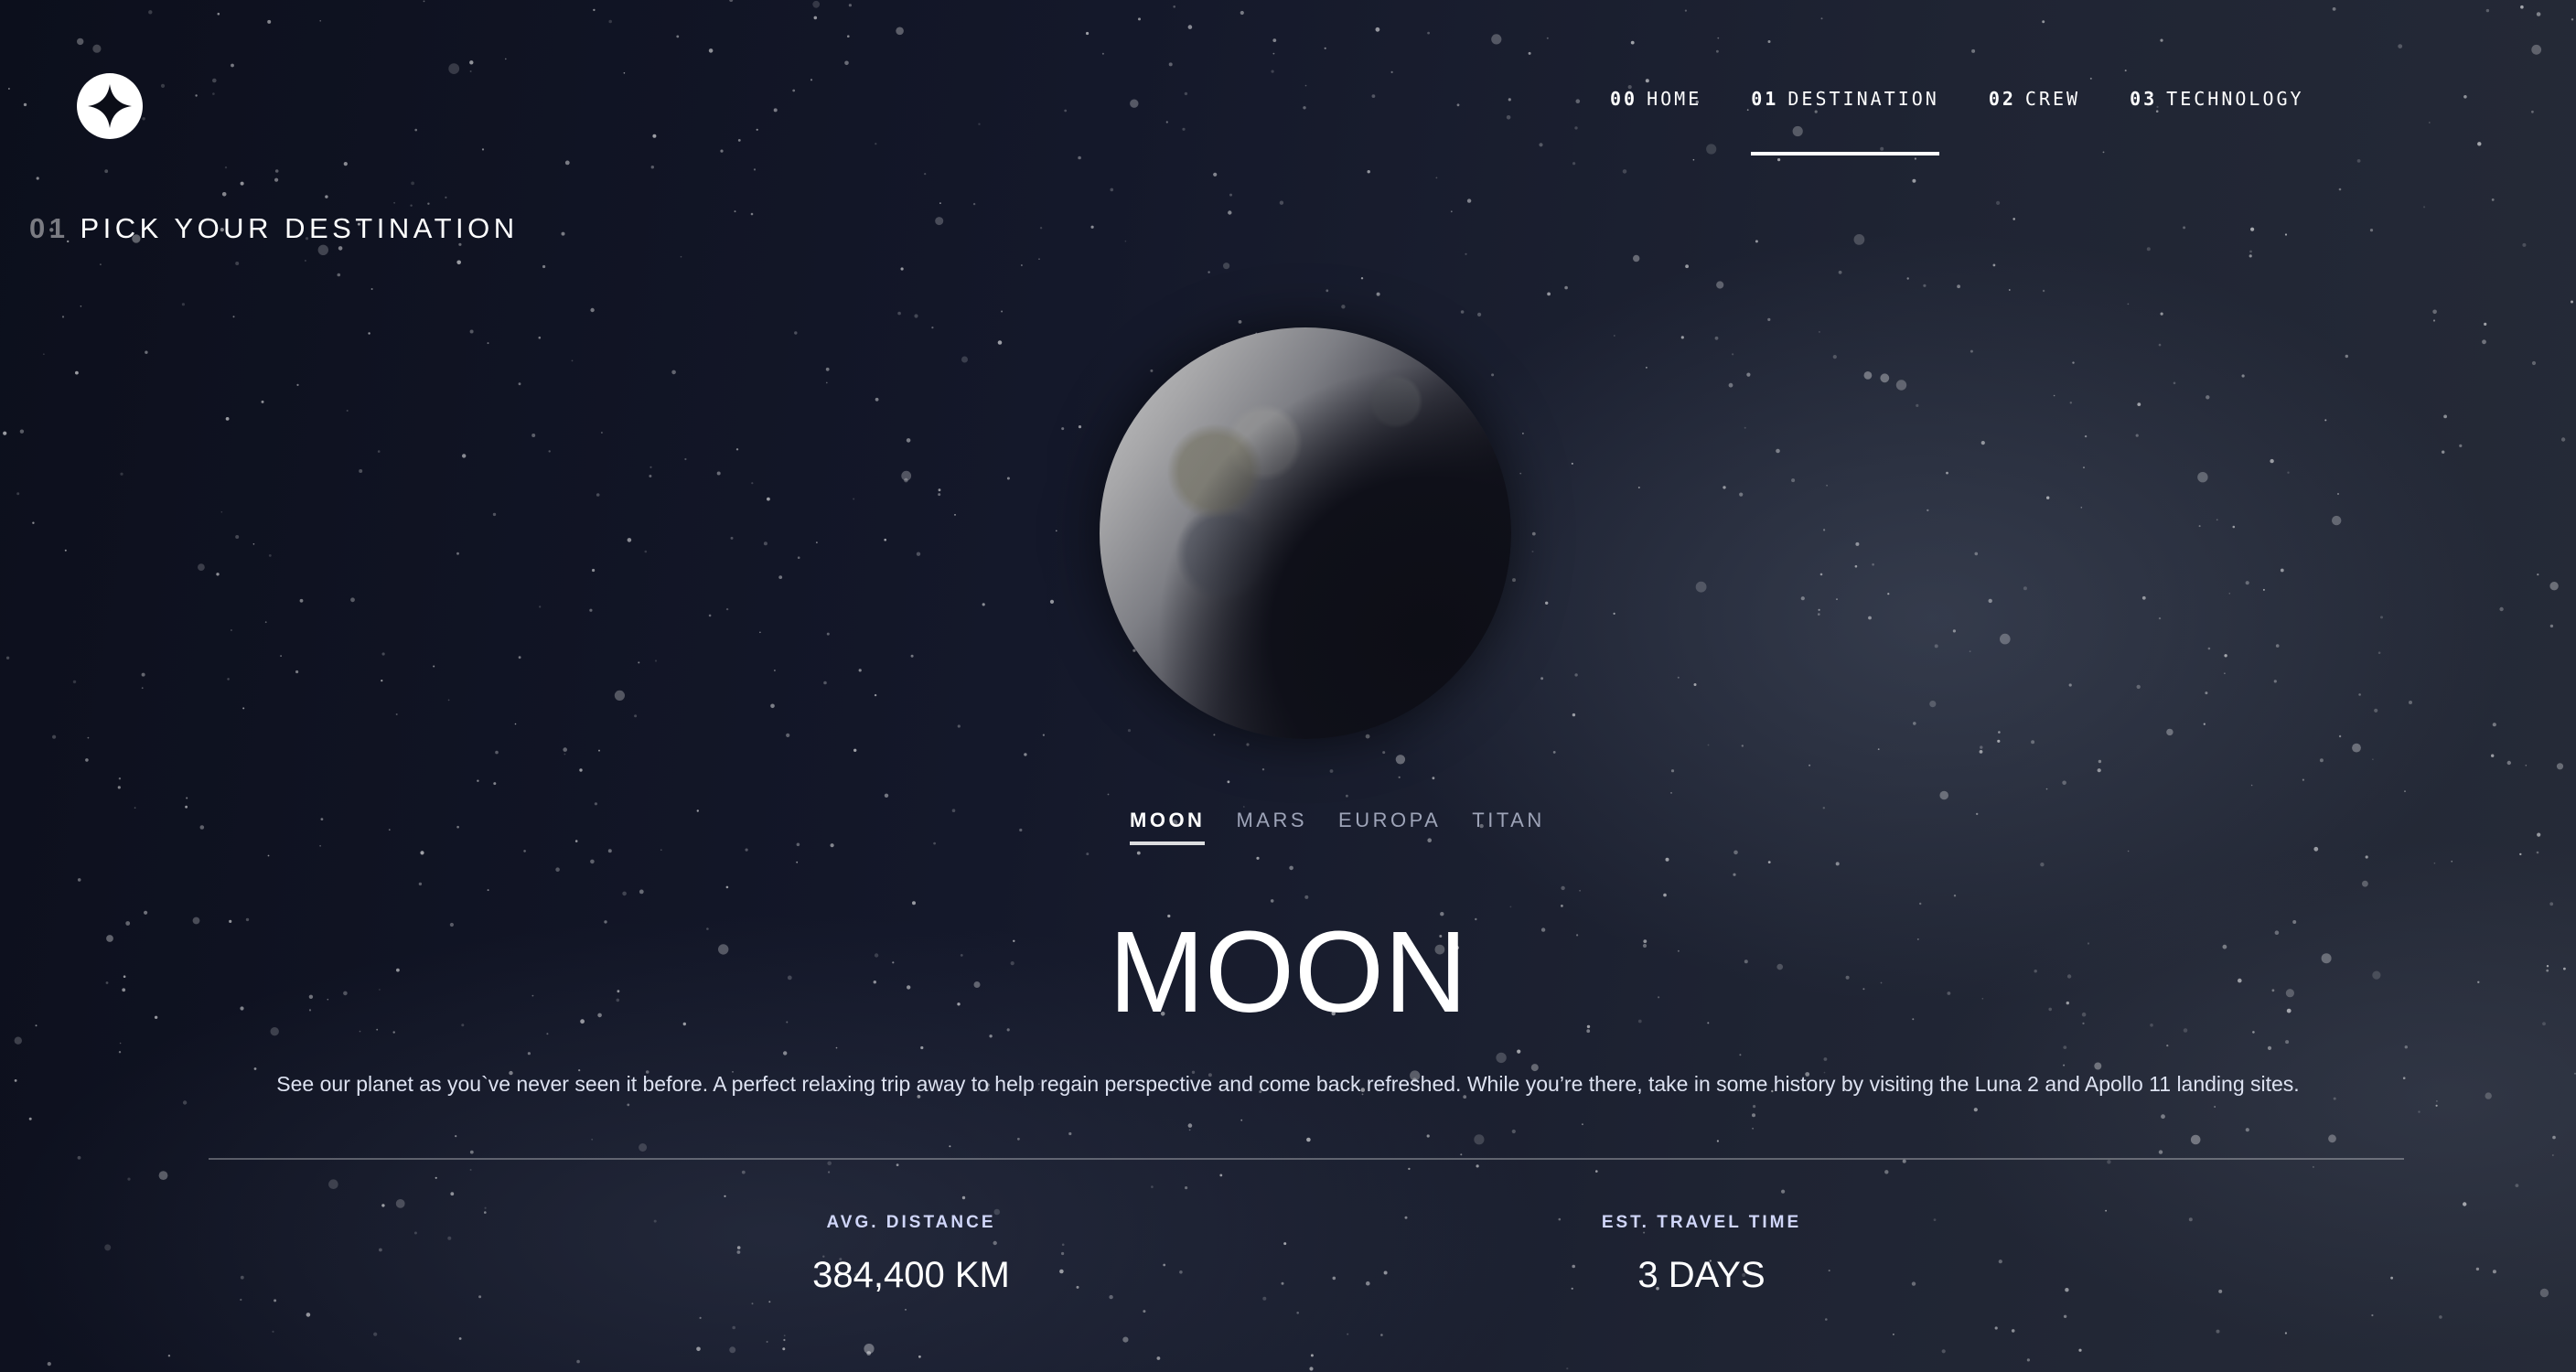 Image resolution: width=2576 pixels, height=1372 pixels. Describe the element at coordinates (1508, 820) in the screenshot. I see `tab-titan: TITAN` at that location.